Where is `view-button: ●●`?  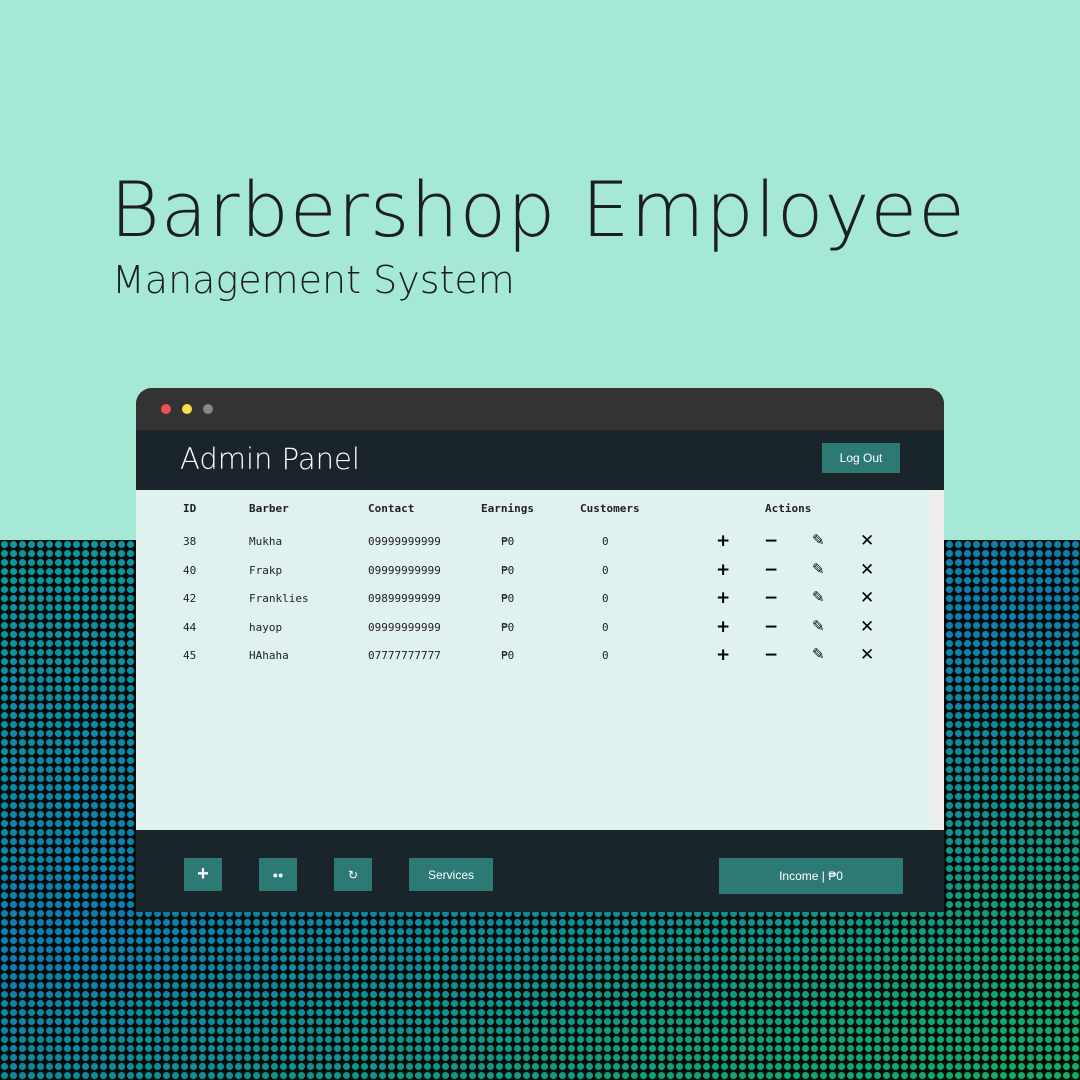 view-button: ●● is located at coordinates (278, 874).